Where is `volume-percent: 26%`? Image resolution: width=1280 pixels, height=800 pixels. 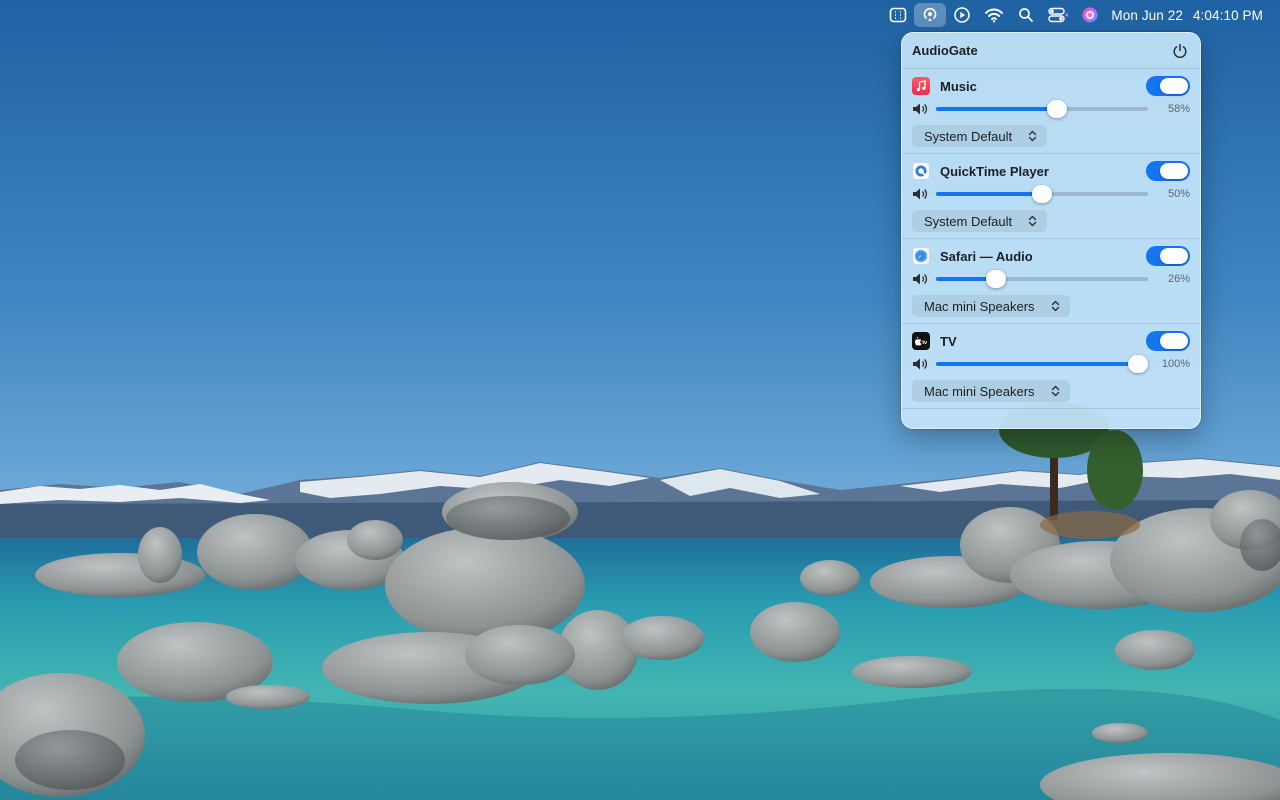 volume-percent: 26% is located at coordinates (1178, 279).